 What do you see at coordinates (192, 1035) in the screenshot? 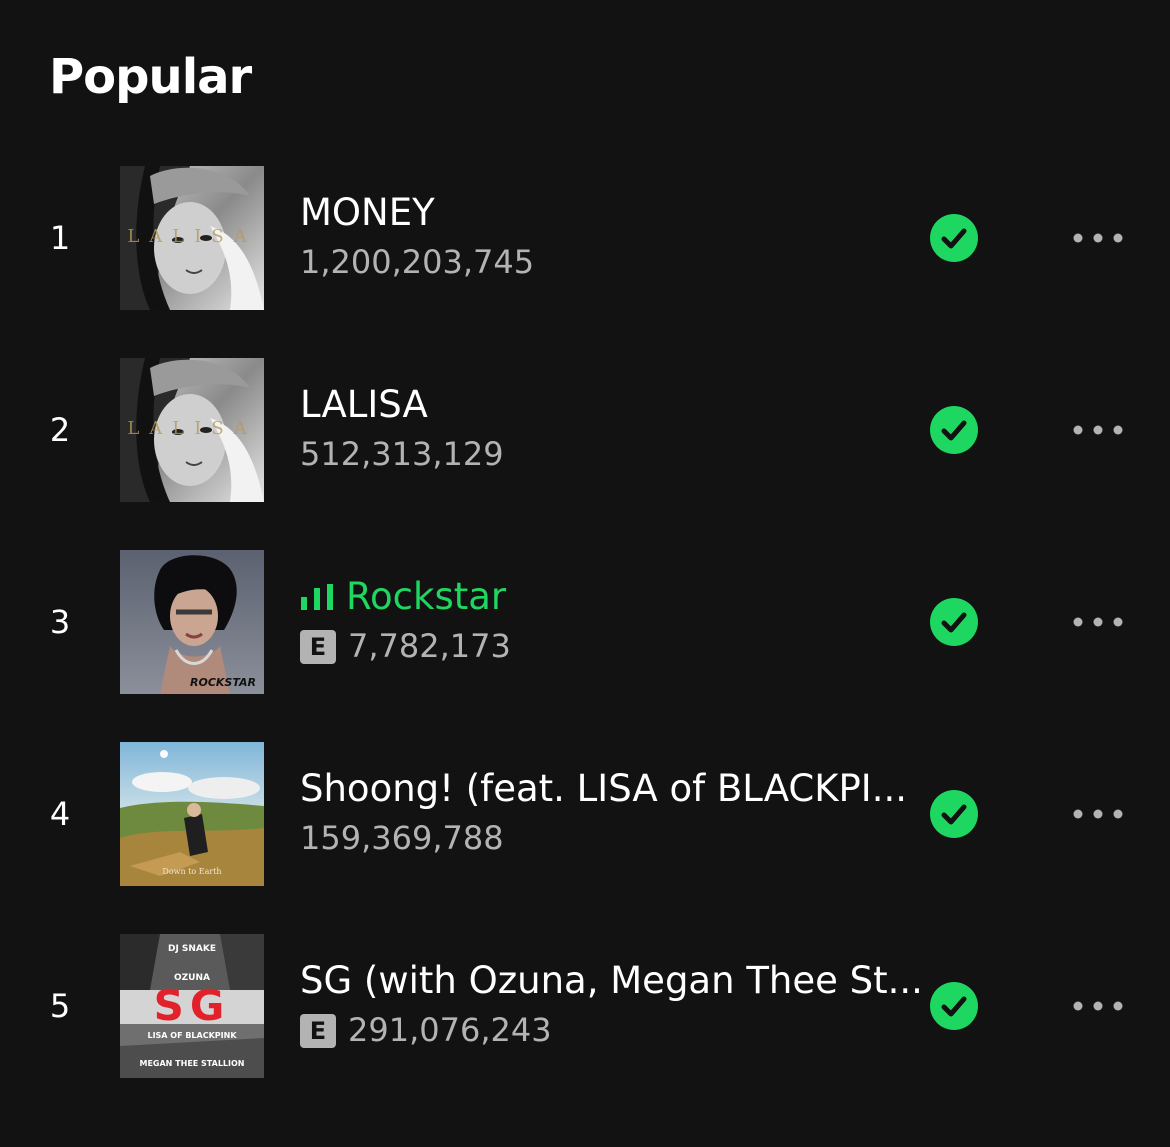
I see `cover-text: LISA OF BLACKPINK` at bounding box center [192, 1035].